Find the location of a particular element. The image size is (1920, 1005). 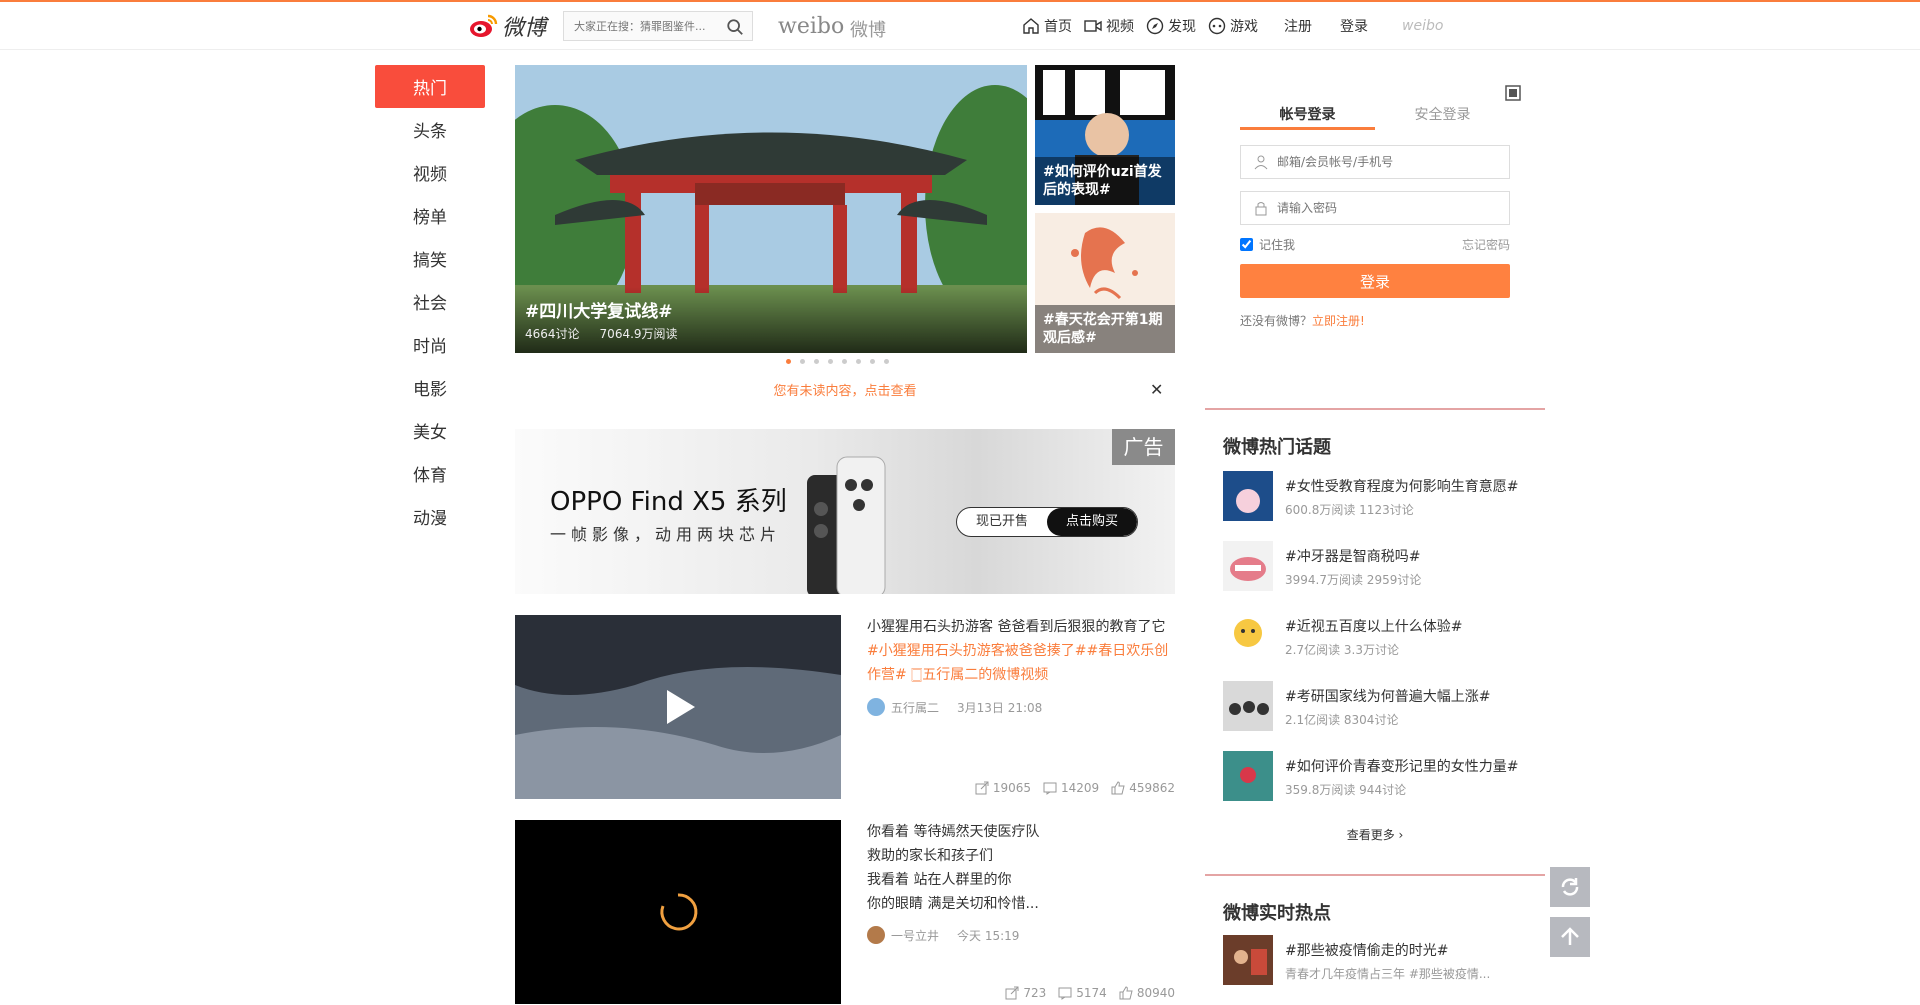

carousel-meta: 4664讨论 7064.9万阅读 is located at coordinates (601, 334).